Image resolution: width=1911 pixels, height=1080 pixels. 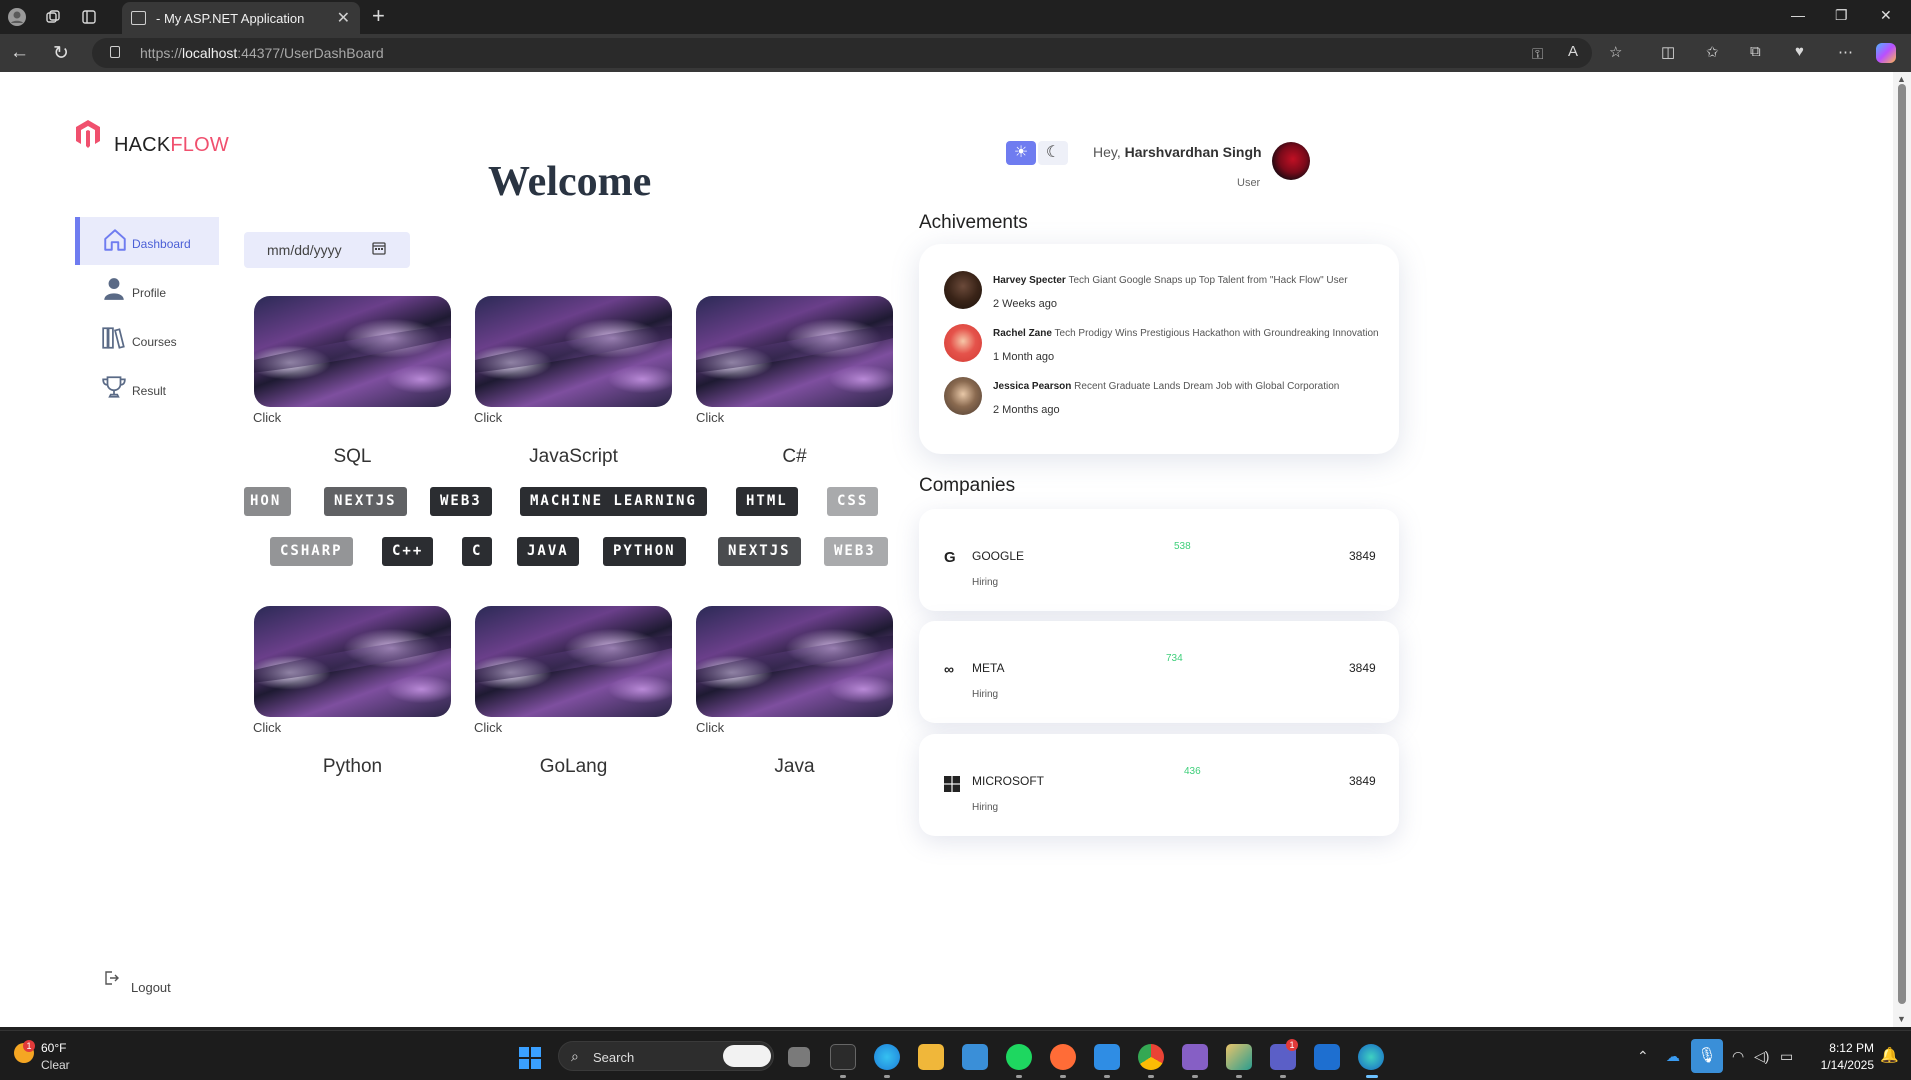 What do you see at coordinates (311, 551) in the screenshot?
I see `tag-pill: CSHARP` at bounding box center [311, 551].